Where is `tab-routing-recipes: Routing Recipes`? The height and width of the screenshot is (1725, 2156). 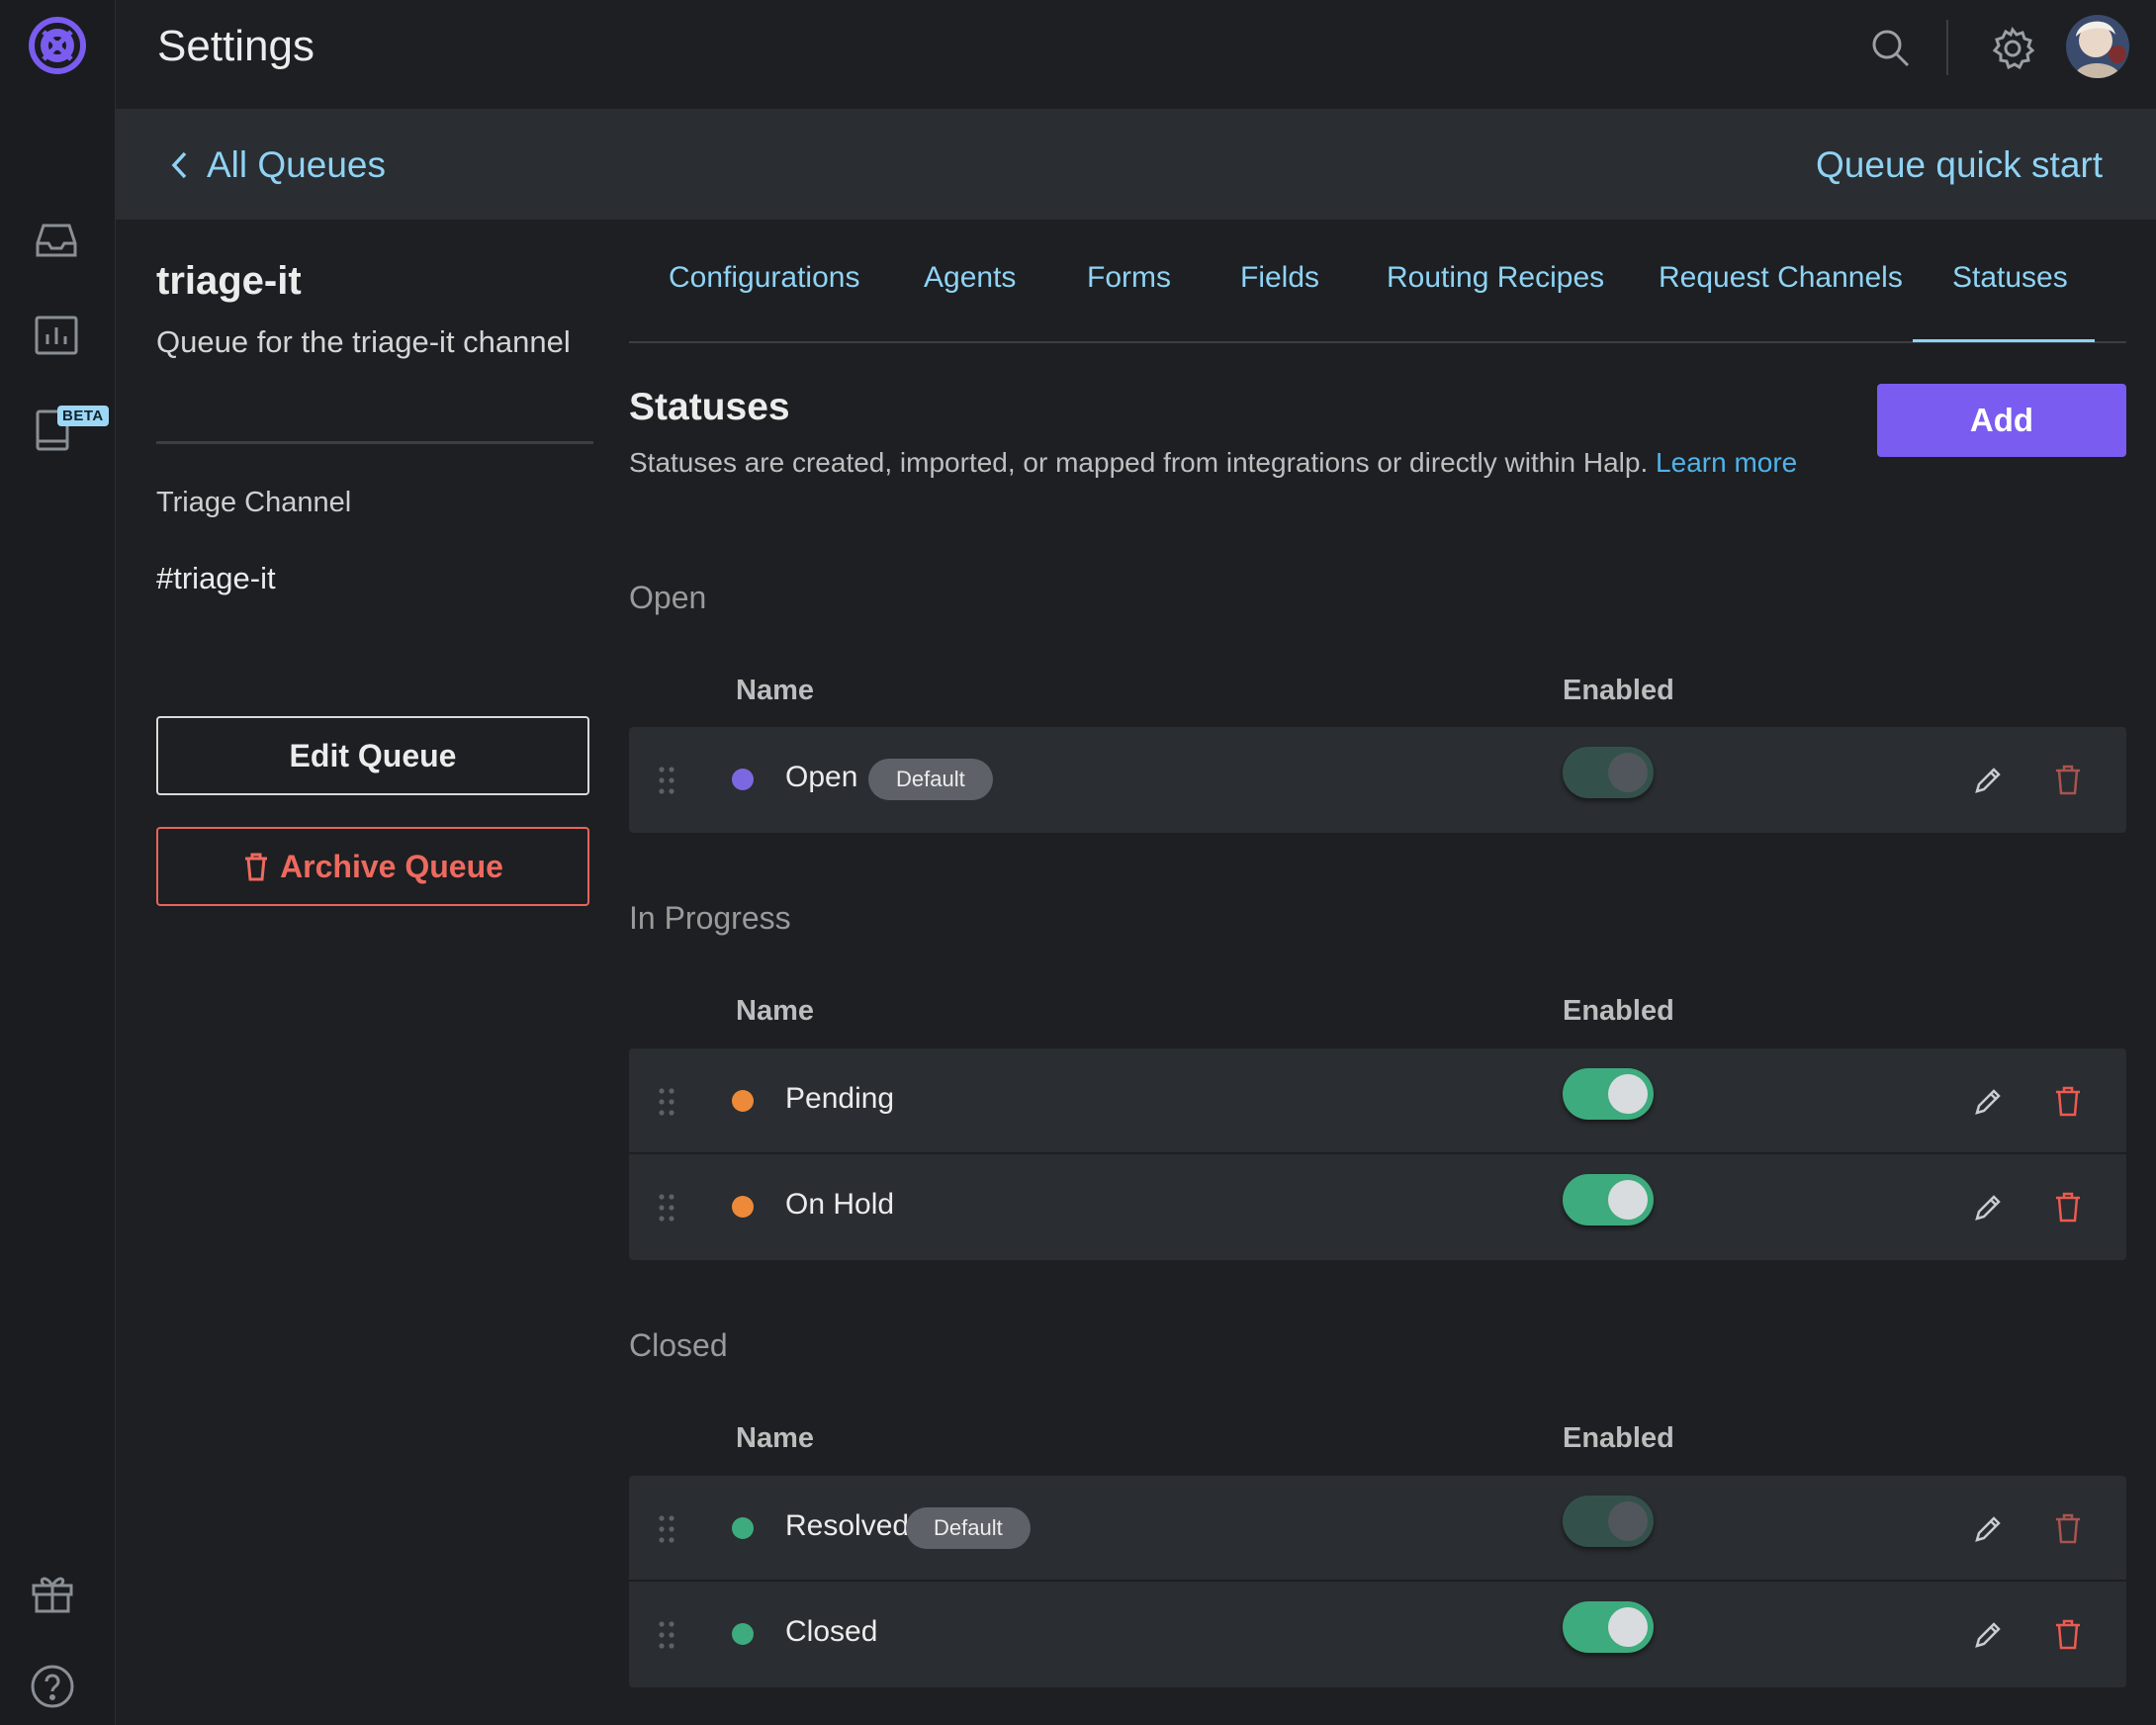
tab-routing-recipes: Routing Recipes is located at coordinates (1495, 278).